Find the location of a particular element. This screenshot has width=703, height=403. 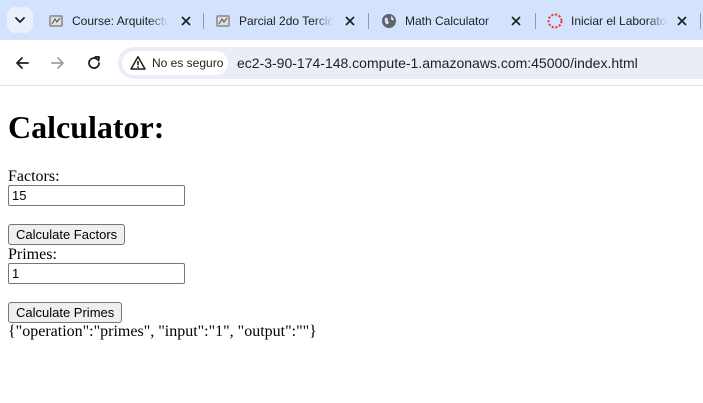

tab-course: Course: Arquitectura is located at coordinates (121, 21).